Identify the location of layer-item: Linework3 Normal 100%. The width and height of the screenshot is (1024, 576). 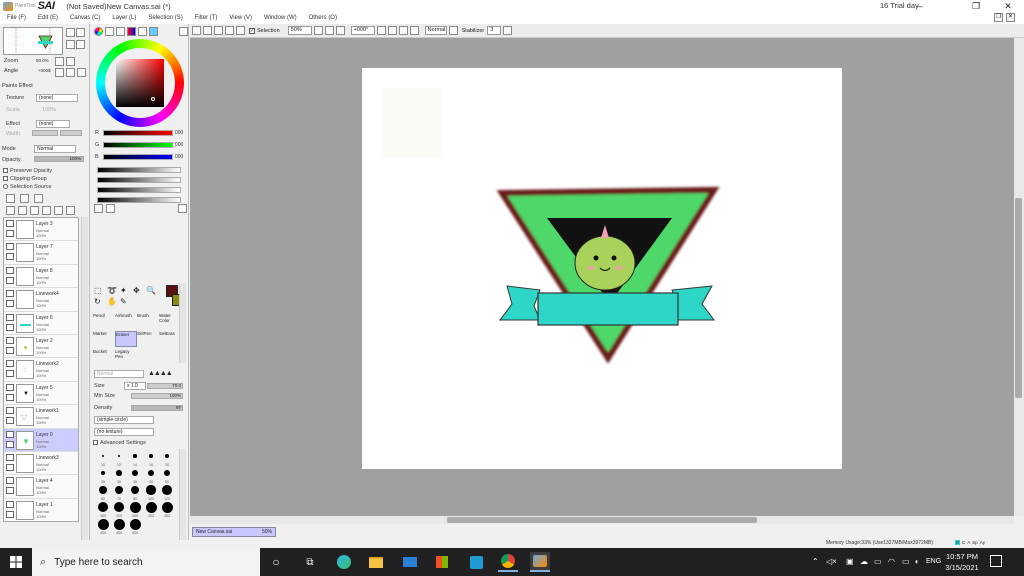
(41, 464).